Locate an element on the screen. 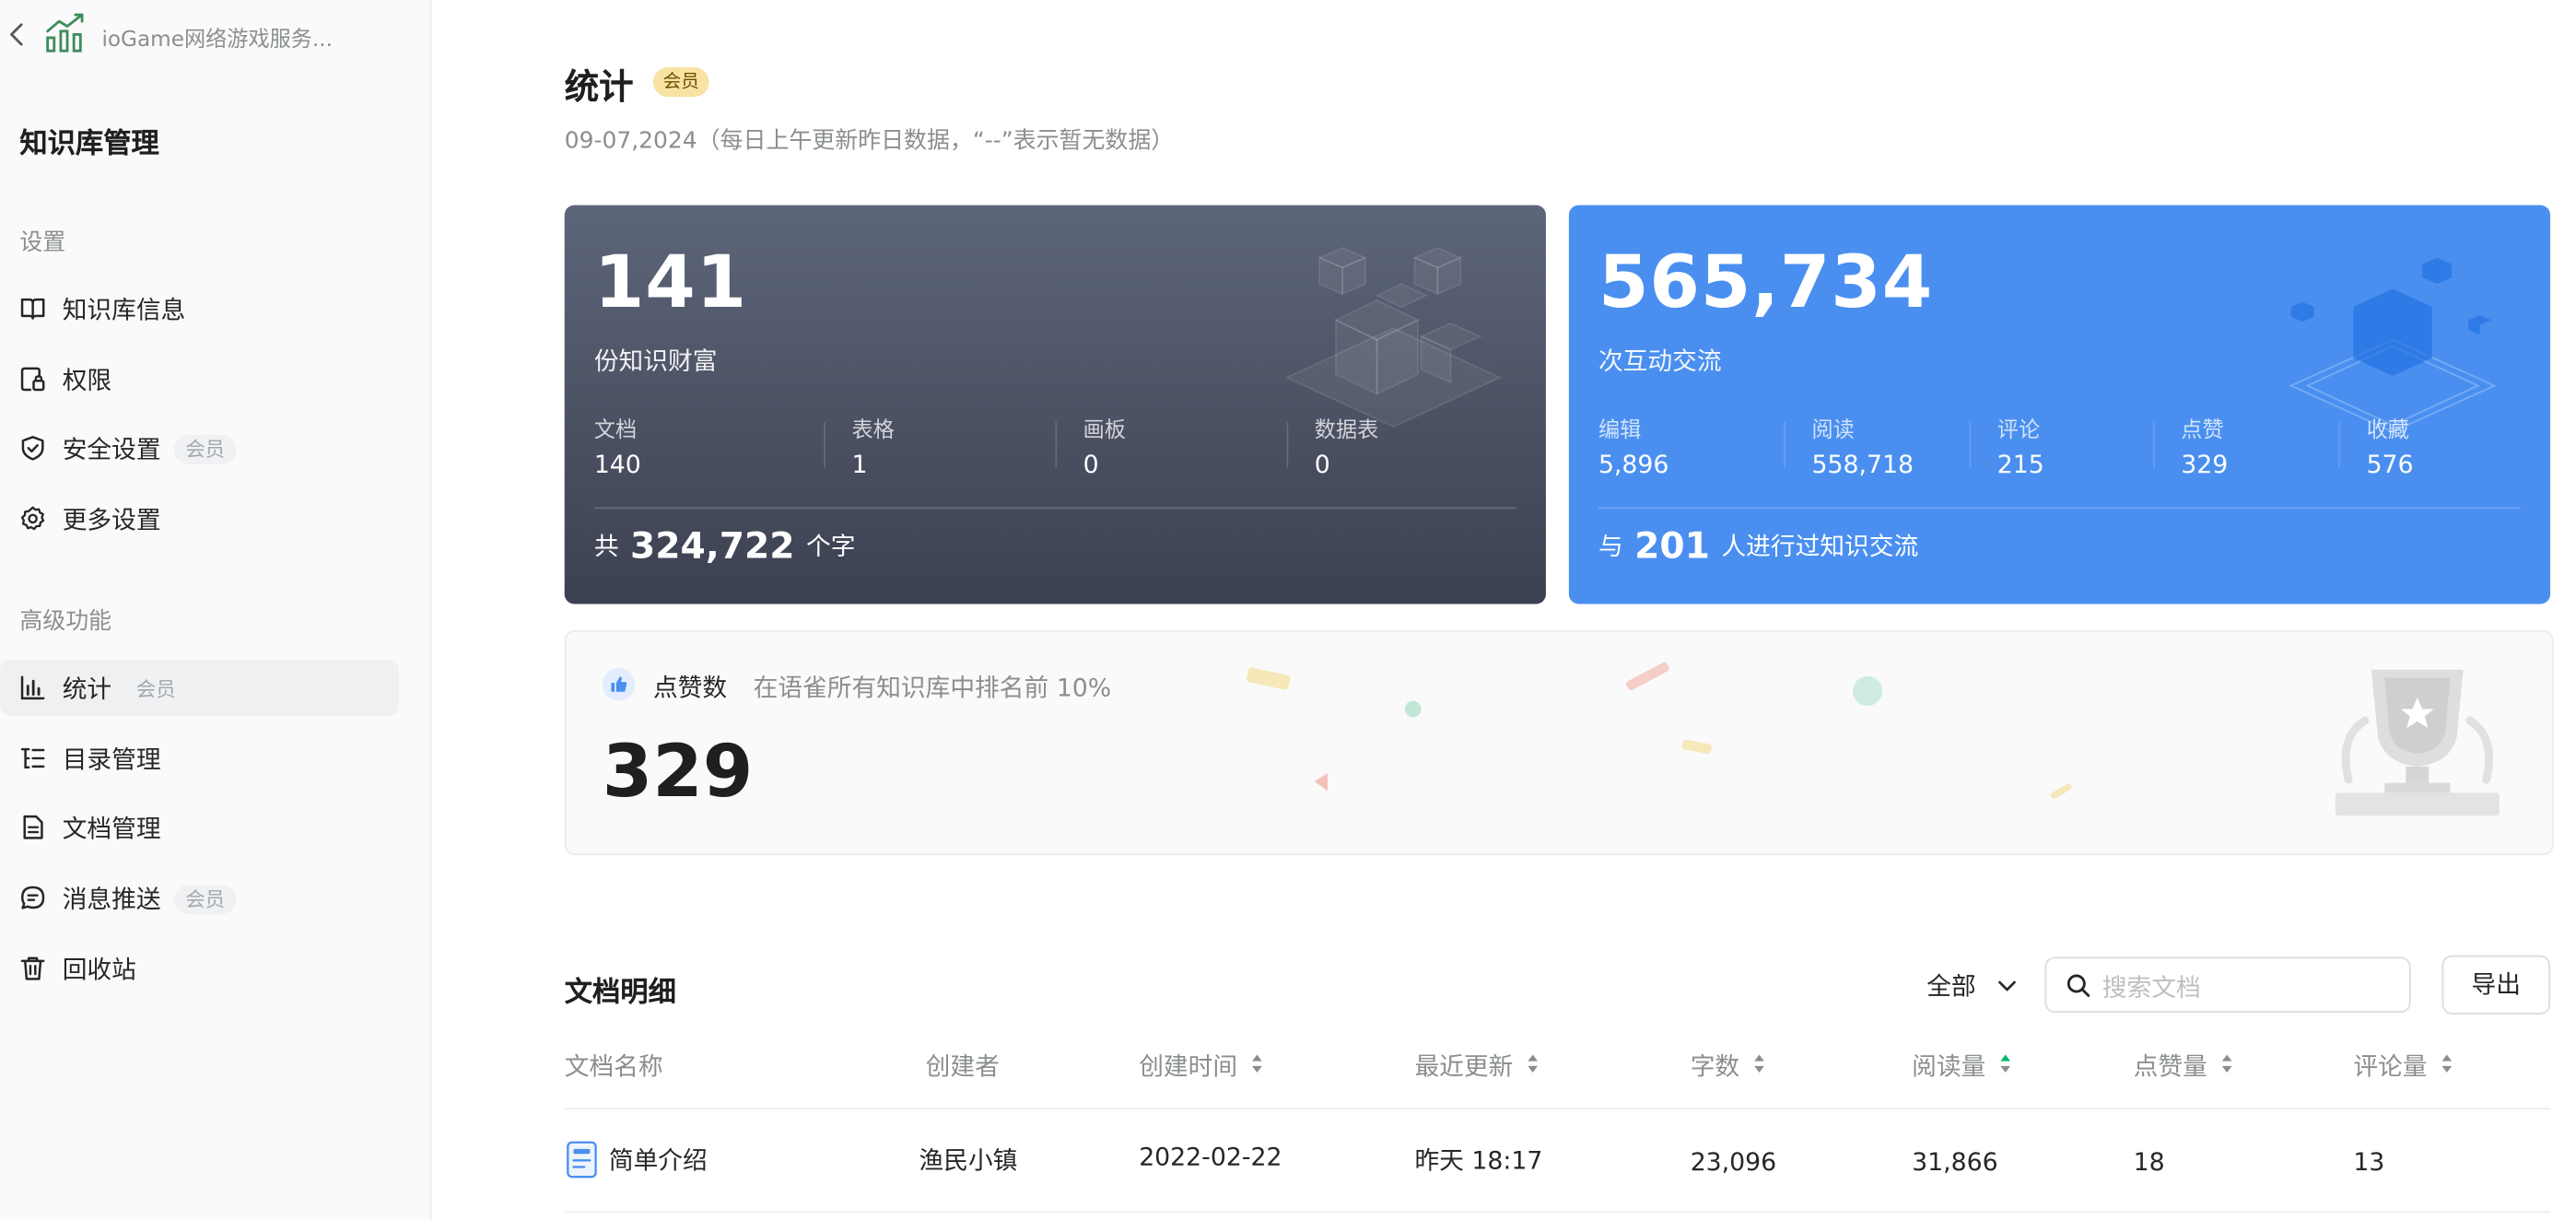 The image size is (2576, 1220). stat-label-edits: 编辑 is located at coordinates (1620, 430).